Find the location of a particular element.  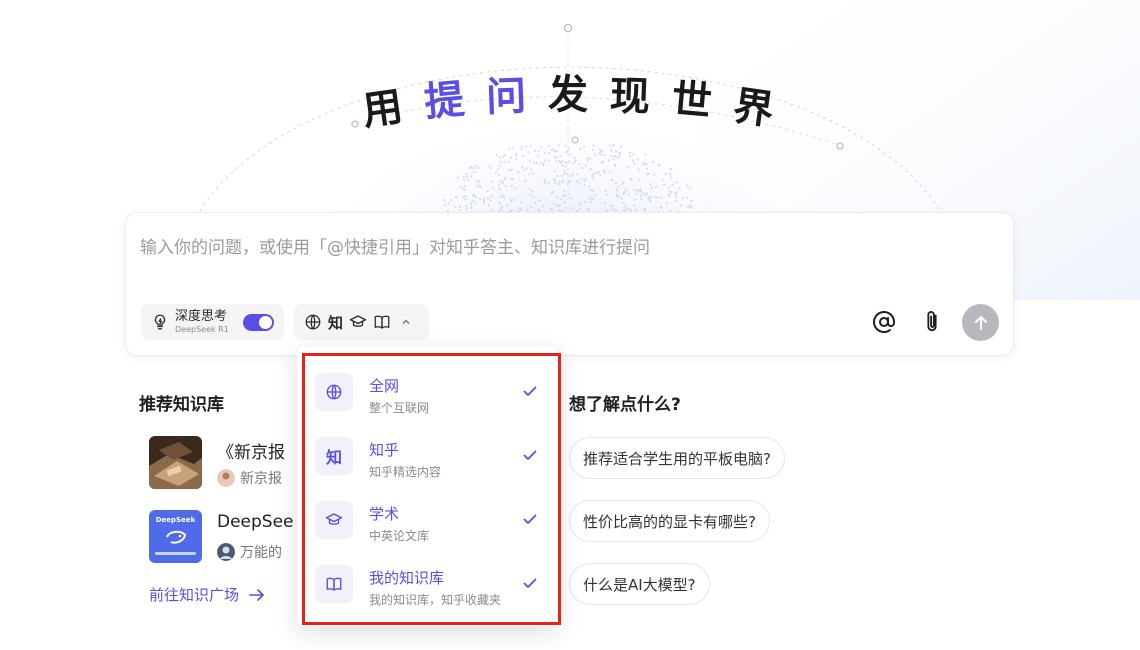

at-mention-button is located at coordinates (884, 322).